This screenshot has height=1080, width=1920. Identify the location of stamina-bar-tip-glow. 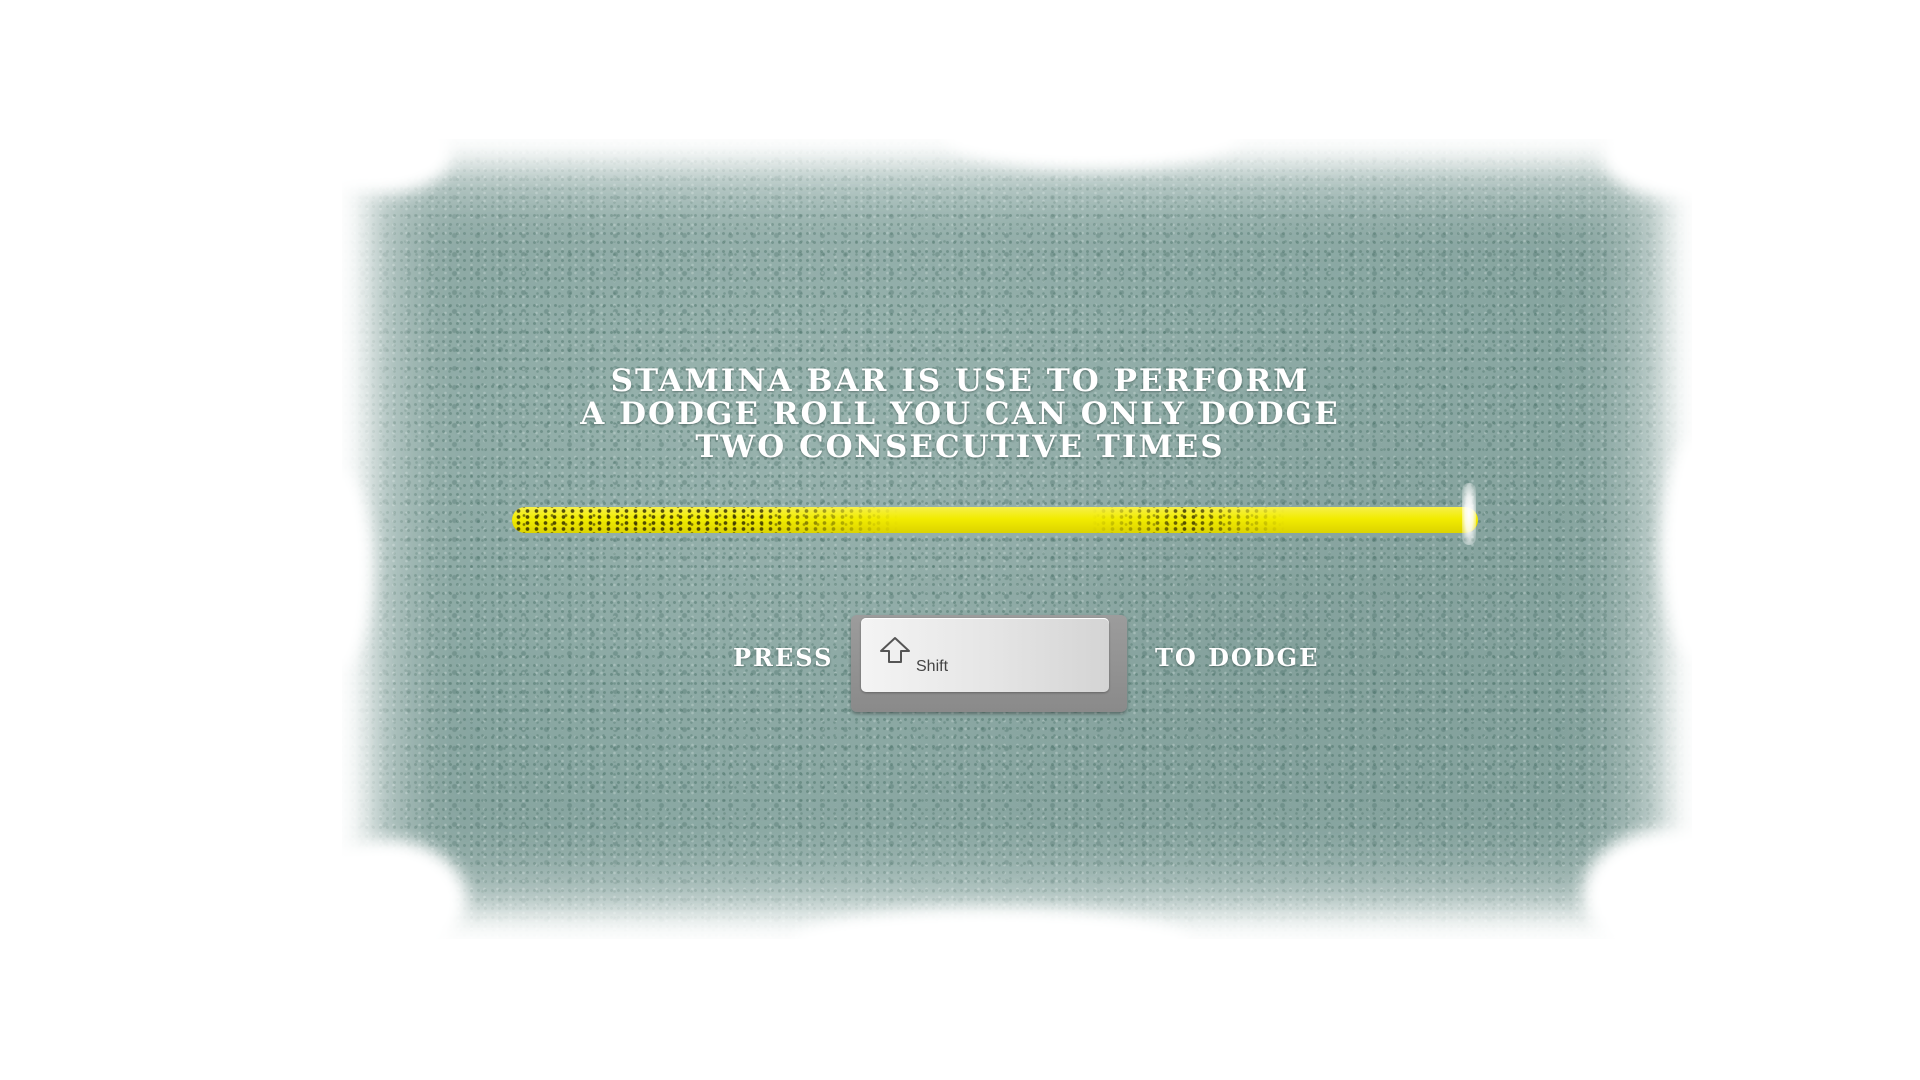
(1469, 514).